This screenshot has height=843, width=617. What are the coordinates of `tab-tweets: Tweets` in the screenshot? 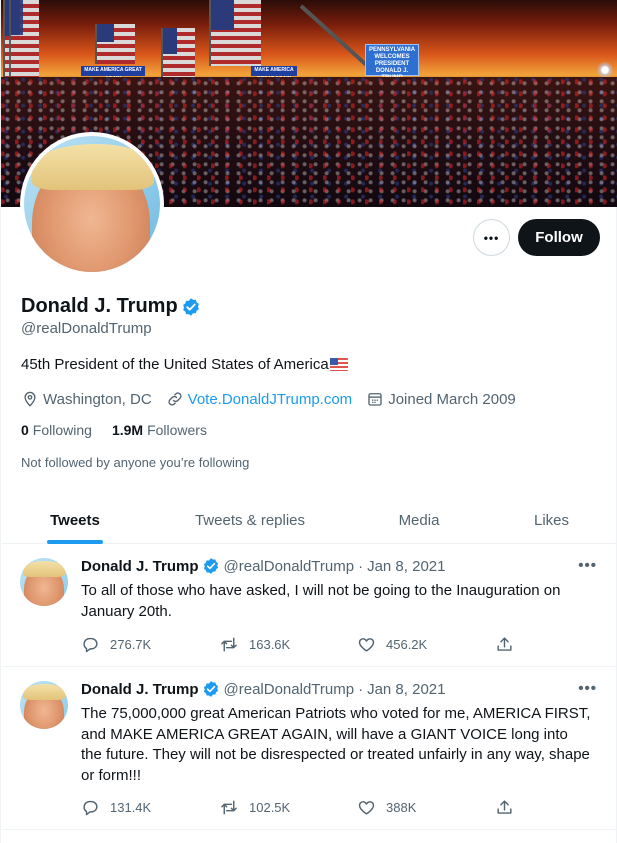 It's located at (75, 520).